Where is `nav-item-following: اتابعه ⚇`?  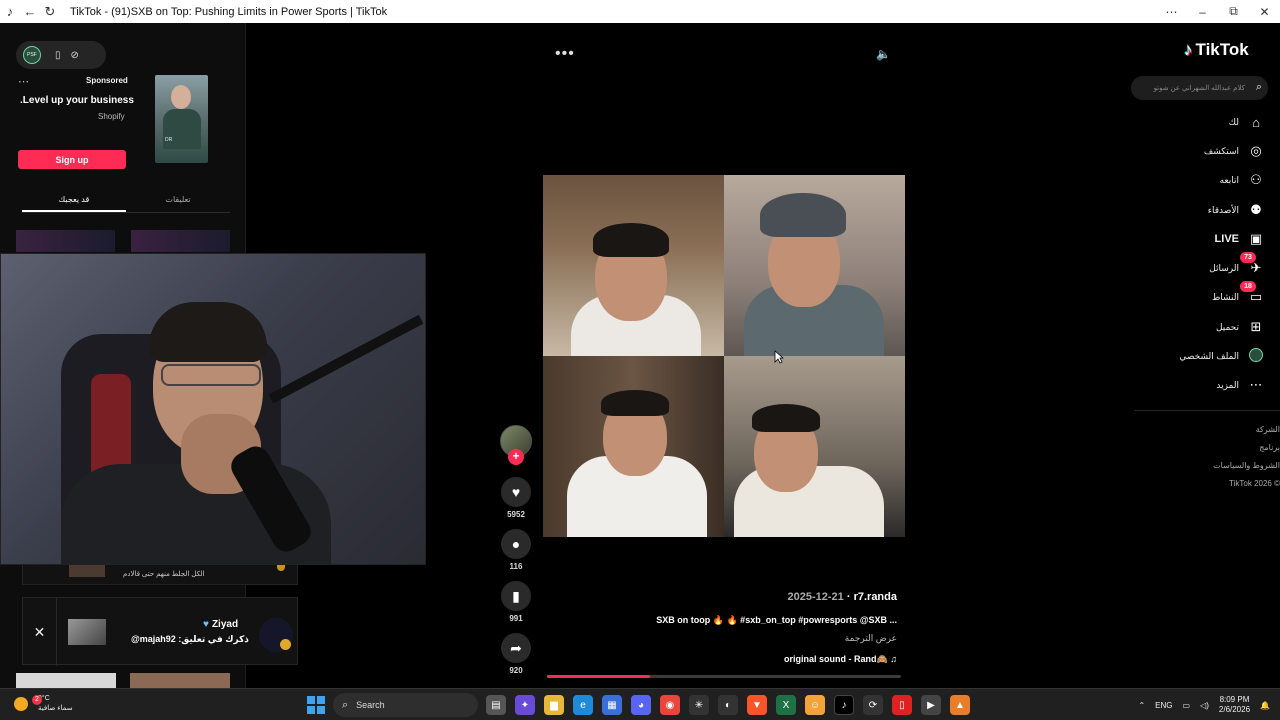 nav-item-following: اتابعه ⚇ is located at coordinates (1242, 180).